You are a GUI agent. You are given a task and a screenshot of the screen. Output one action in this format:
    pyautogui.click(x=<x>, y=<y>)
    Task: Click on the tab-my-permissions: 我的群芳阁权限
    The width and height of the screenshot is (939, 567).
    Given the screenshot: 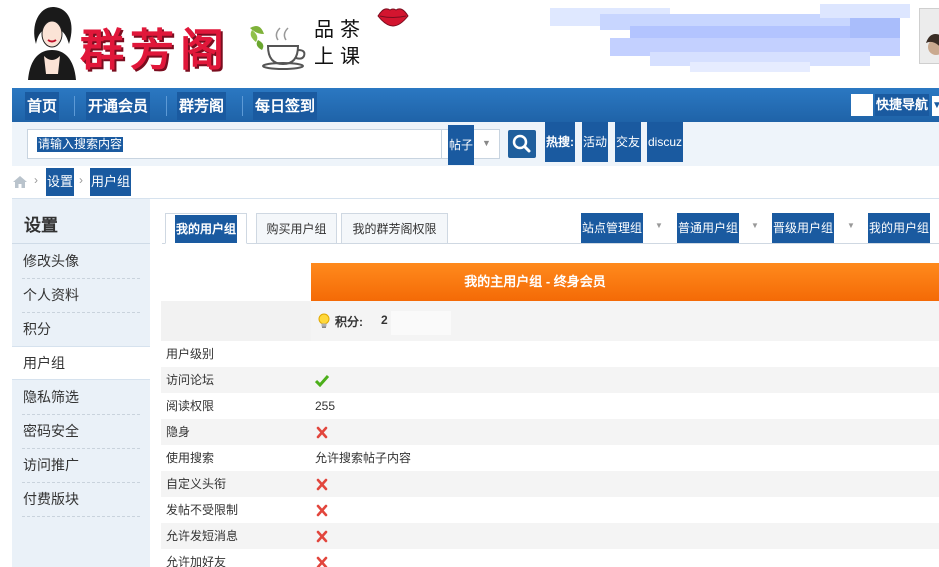 What is the action you would take?
    pyautogui.click(x=394, y=228)
    